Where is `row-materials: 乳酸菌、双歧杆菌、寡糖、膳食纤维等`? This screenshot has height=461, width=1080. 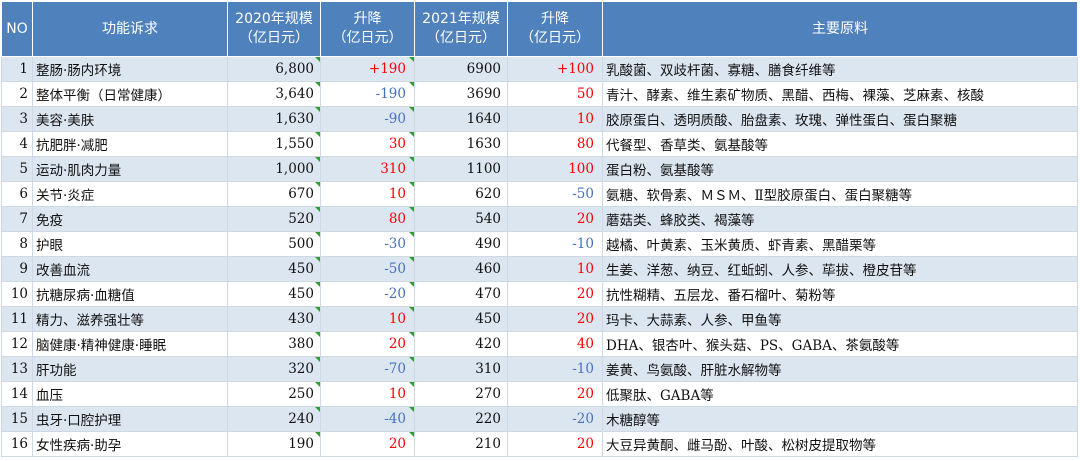 row-materials: 乳酸菌、双歧杆菌、寡糖、膳食纤维等 is located at coordinates (840, 69).